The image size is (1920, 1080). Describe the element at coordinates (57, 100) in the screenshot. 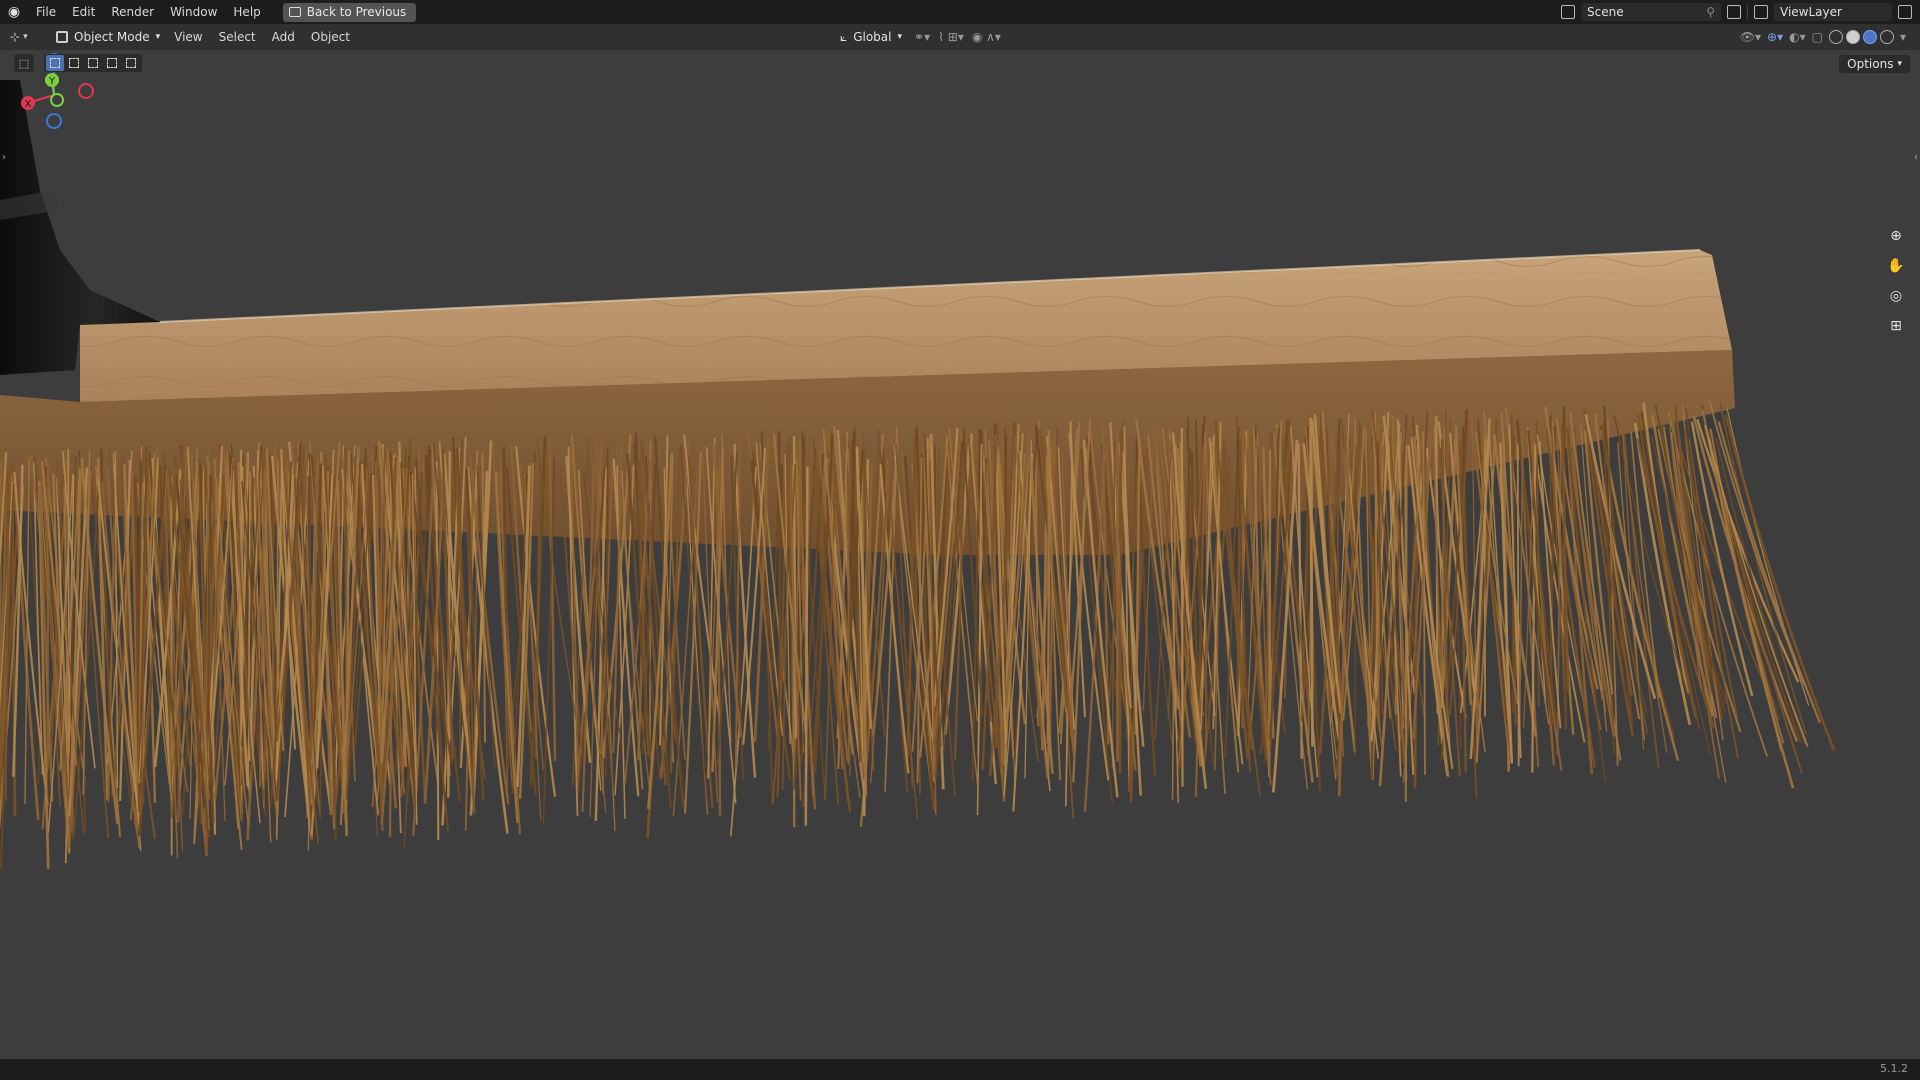

I see `gizmo-neg-y` at that location.